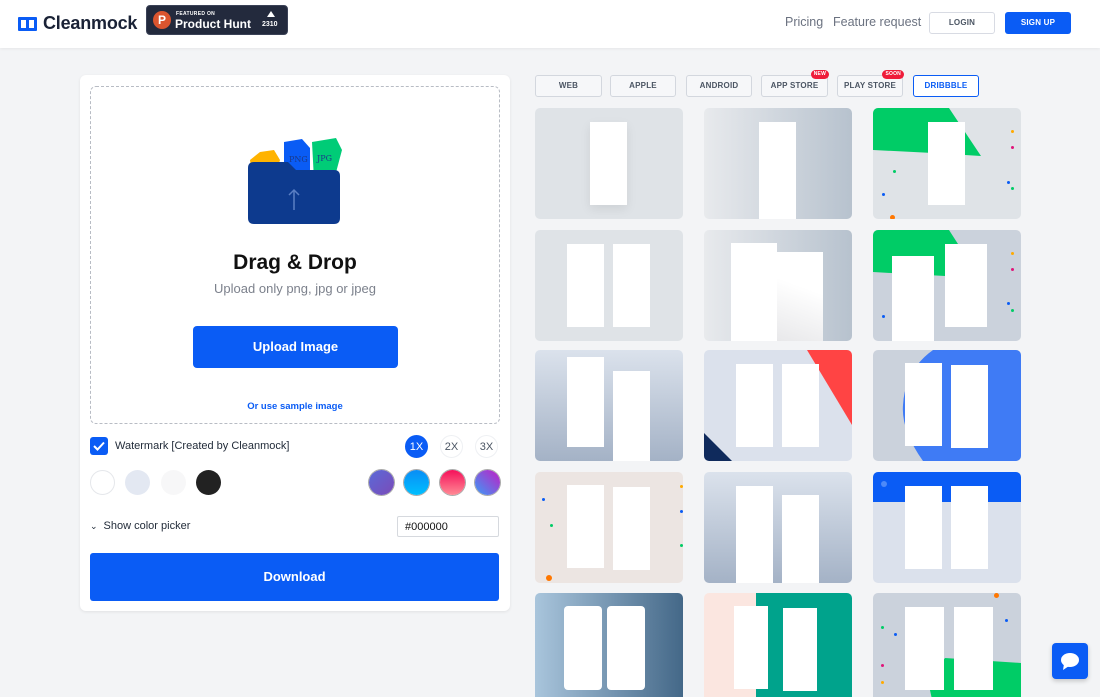 This screenshot has width=1100, height=697. Describe the element at coordinates (271, 14) in the screenshot. I see `upvote-arrow-icon` at that location.